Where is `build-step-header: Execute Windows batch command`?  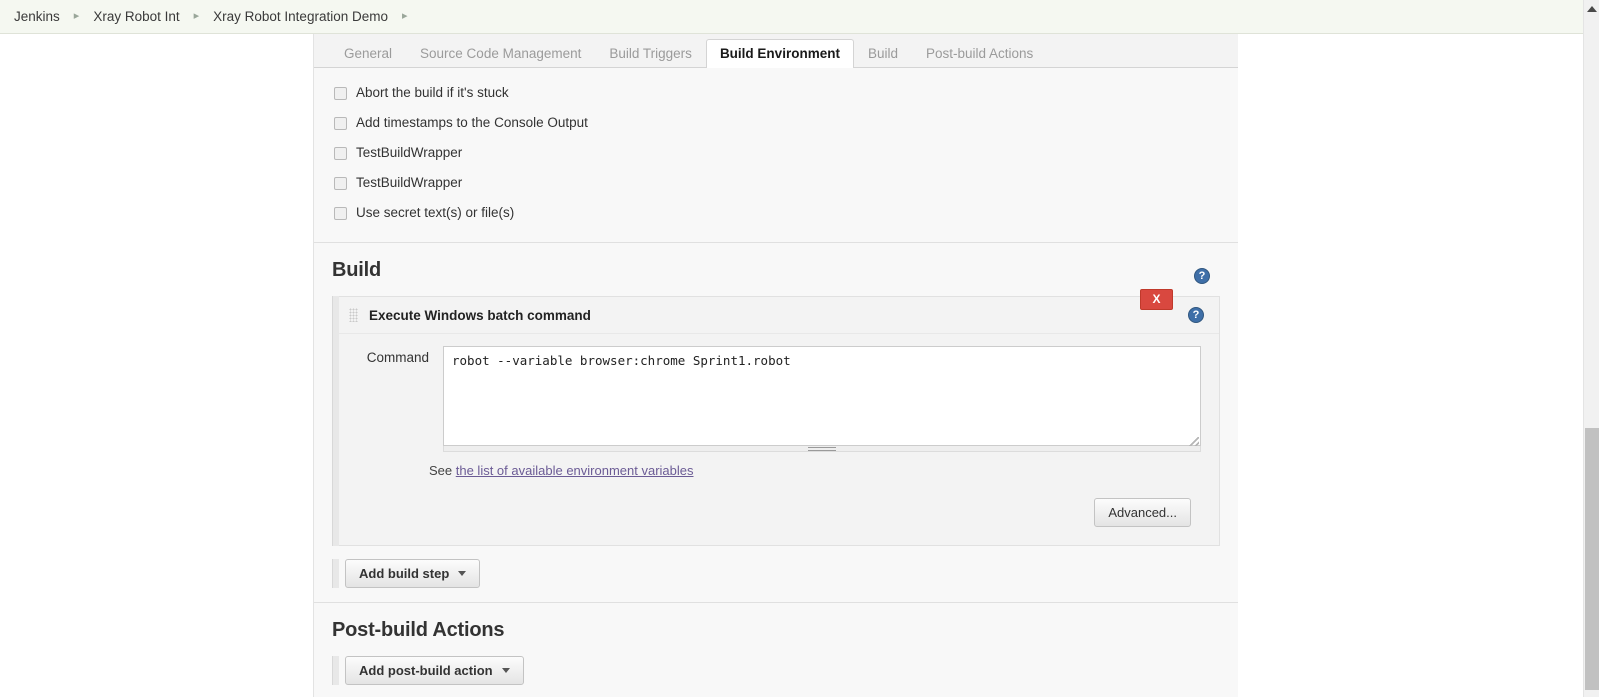 build-step-header: Execute Windows batch command is located at coordinates (779, 315).